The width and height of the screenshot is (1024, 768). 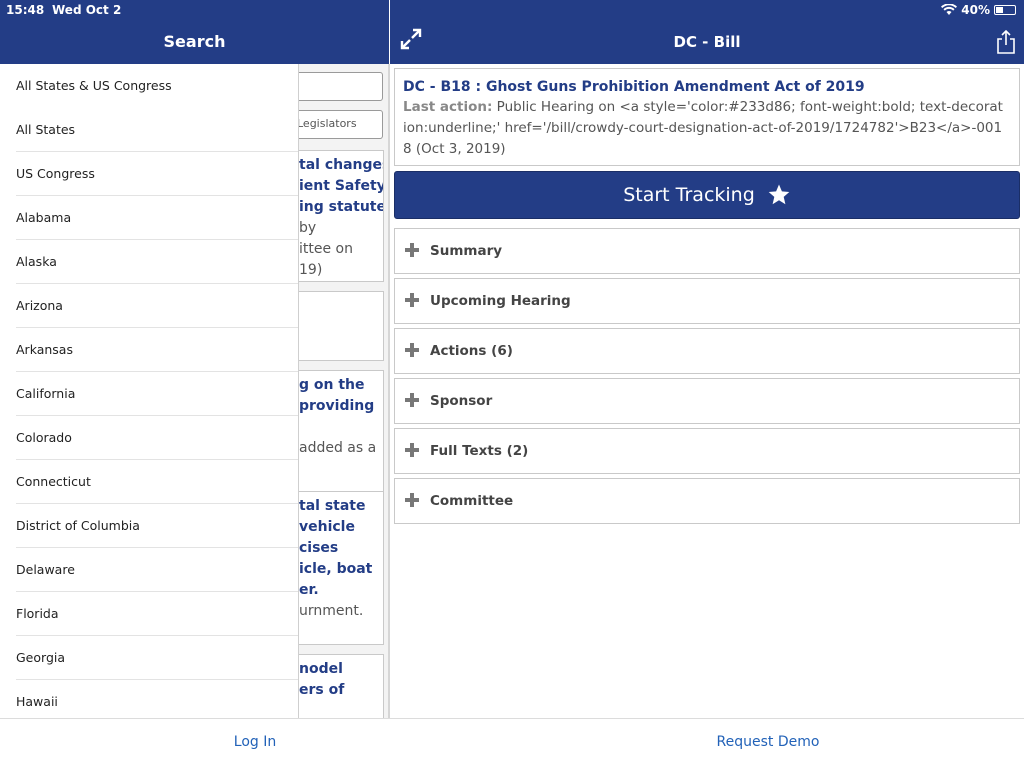 I want to click on section-committee: Committee, so click(x=707, y=501).